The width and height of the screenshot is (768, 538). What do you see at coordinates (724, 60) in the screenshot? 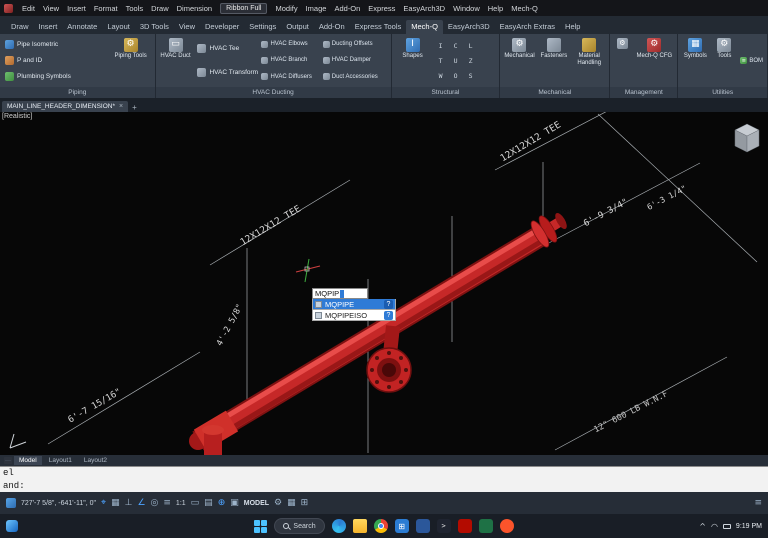
I see `tools-button: Tools` at bounding box center [724, 60].